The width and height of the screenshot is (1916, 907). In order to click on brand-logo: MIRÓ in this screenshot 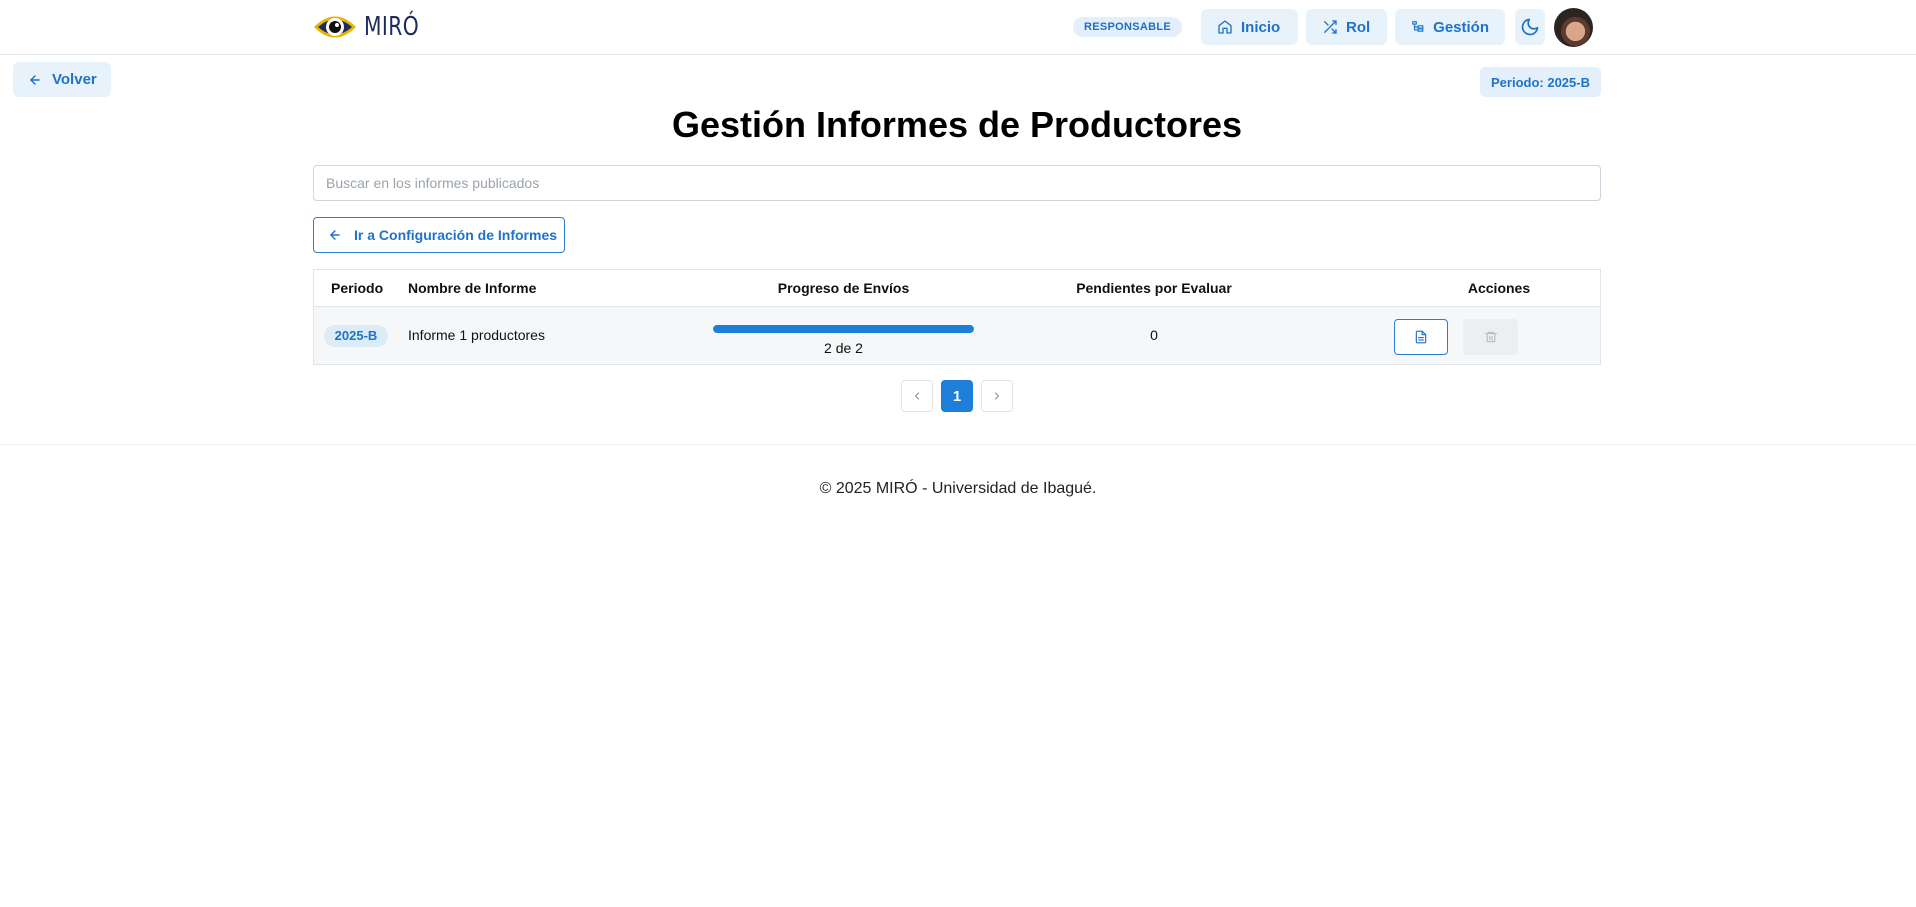, I will do `click(373, 27)`.